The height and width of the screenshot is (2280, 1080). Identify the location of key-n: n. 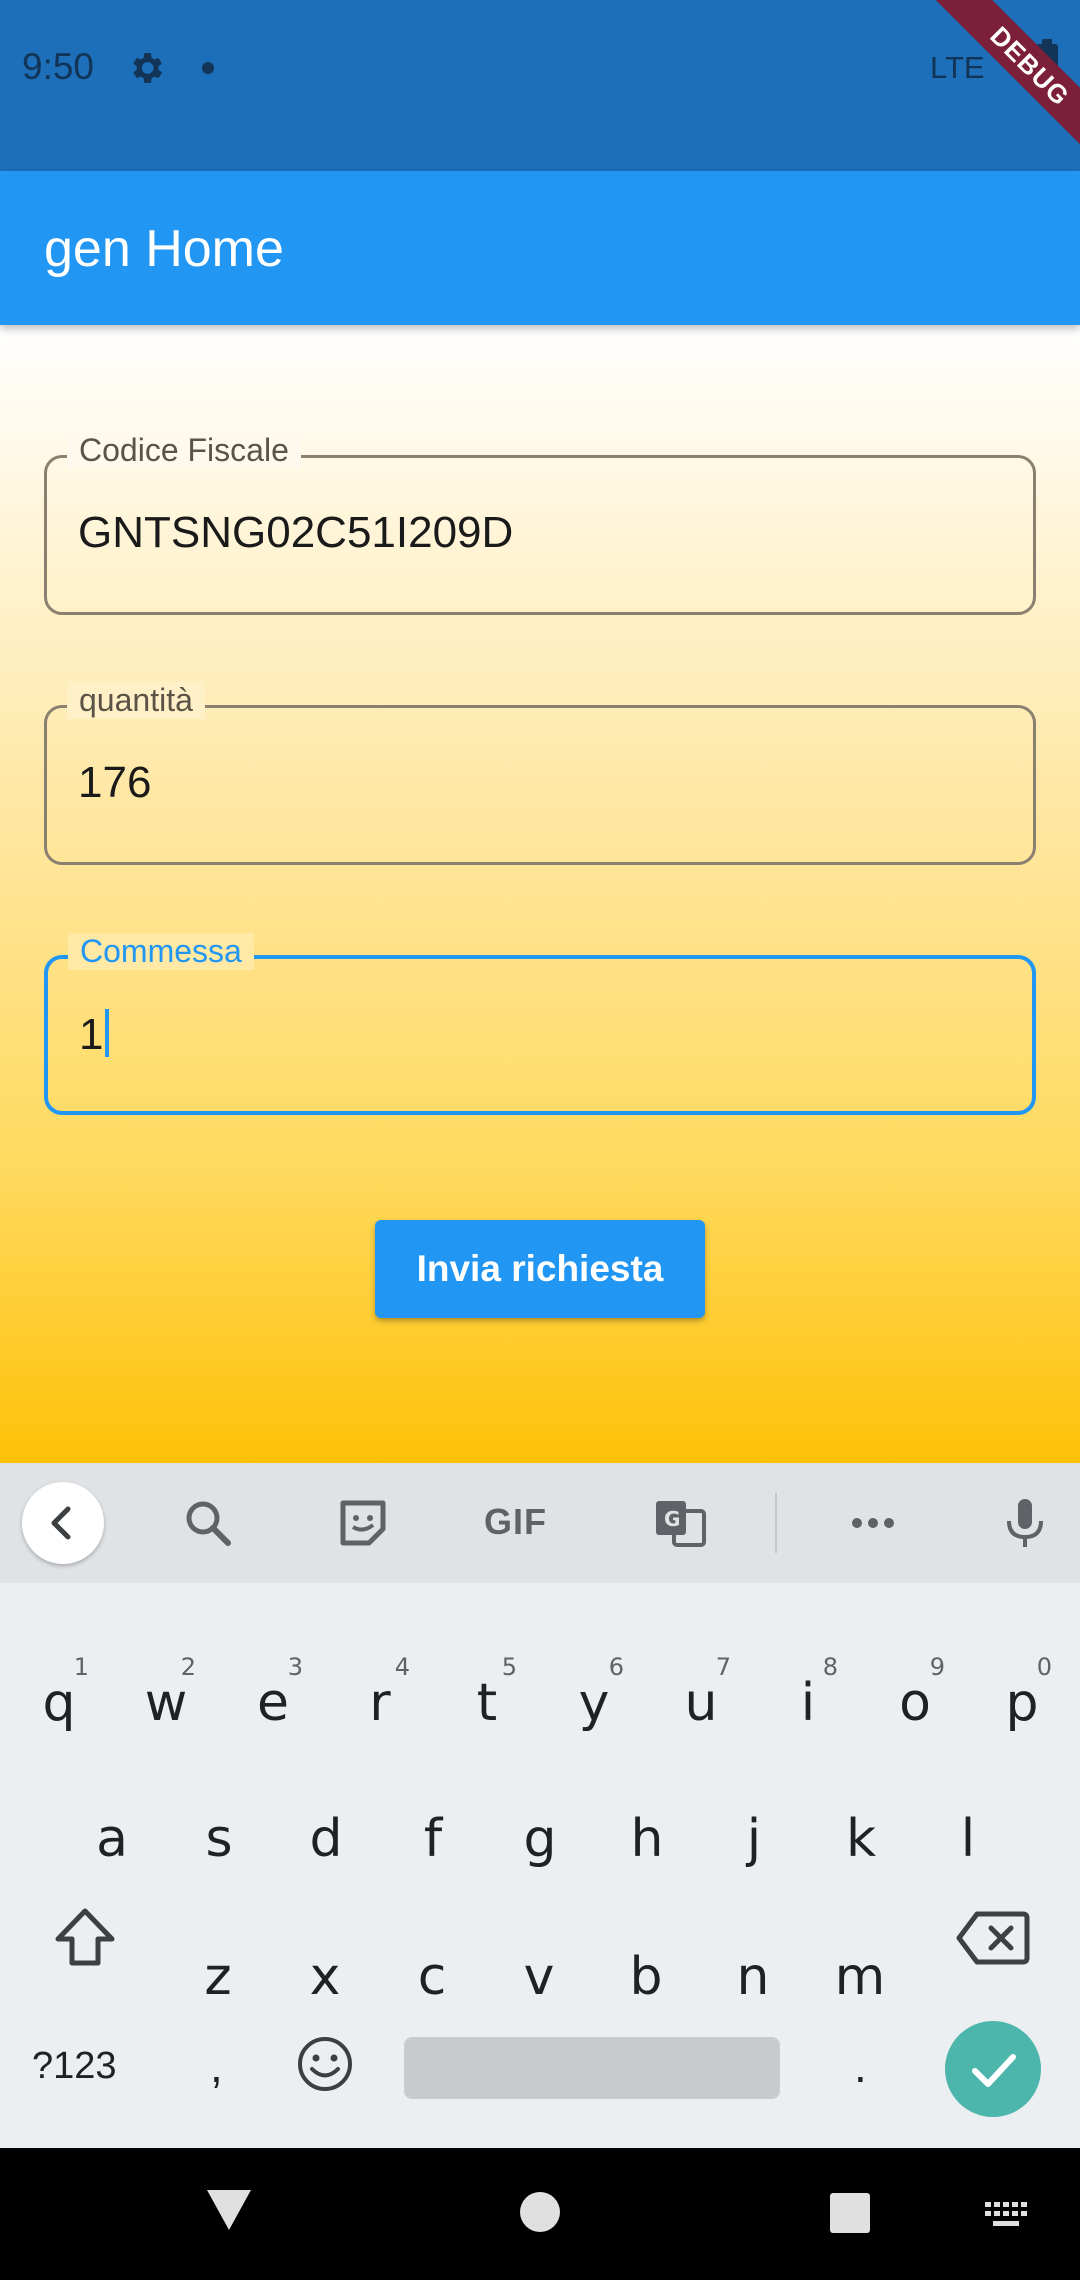
(753, 1967).